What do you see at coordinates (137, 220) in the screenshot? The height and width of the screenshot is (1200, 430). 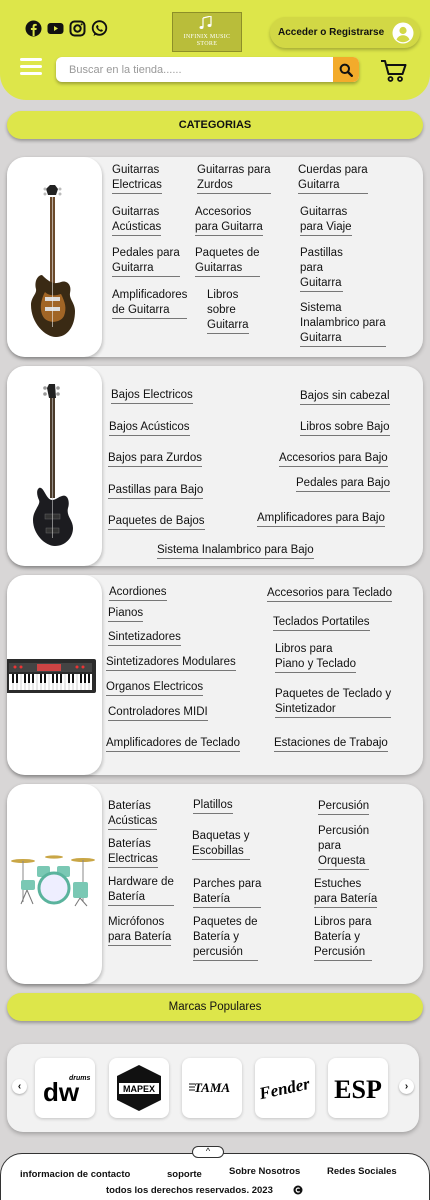 I see `guitar-category-link: Guitarras Acústicas` at bounding box center [137, 220].